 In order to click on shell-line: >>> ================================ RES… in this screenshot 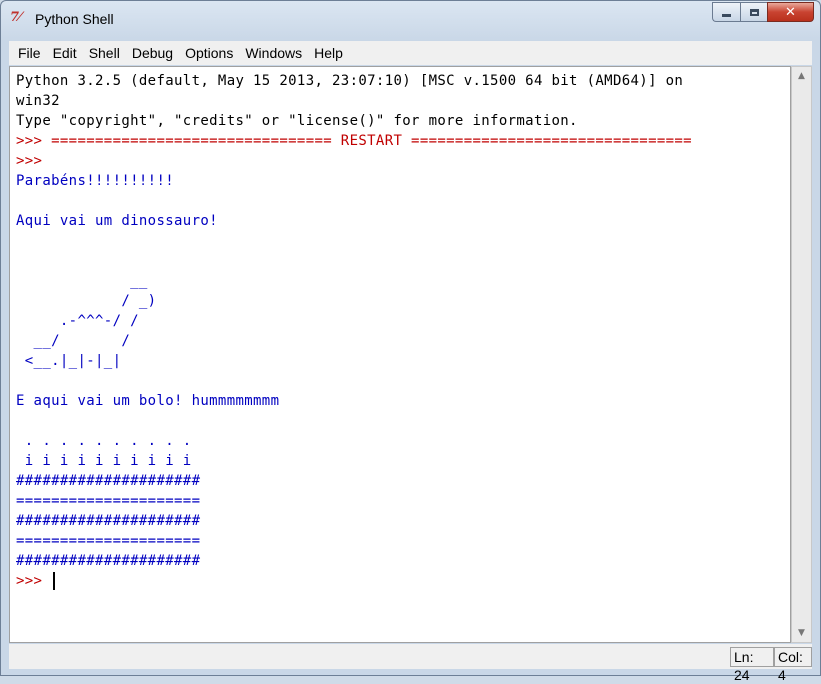, I will do `click(354, 141)`.